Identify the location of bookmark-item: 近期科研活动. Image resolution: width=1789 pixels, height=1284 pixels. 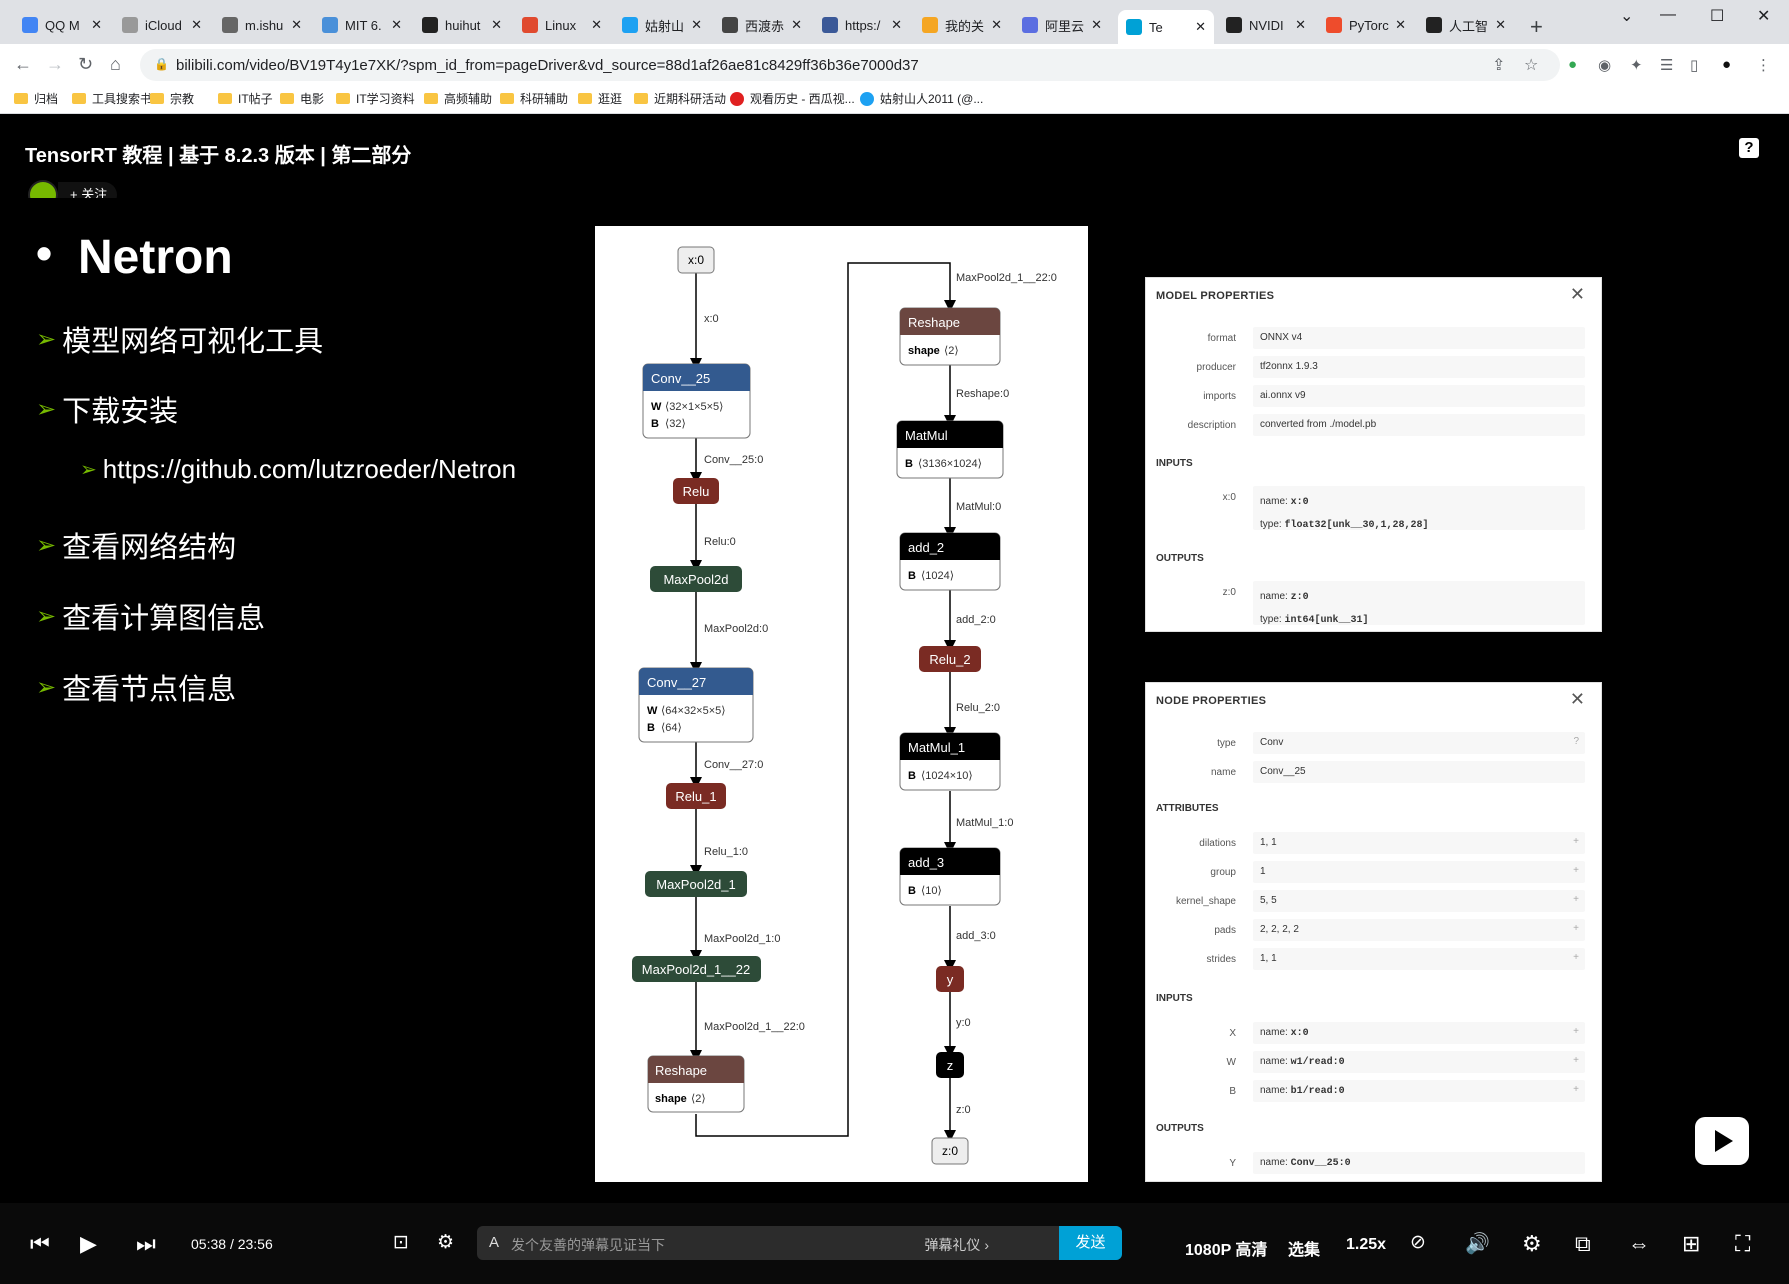
(680, 98).